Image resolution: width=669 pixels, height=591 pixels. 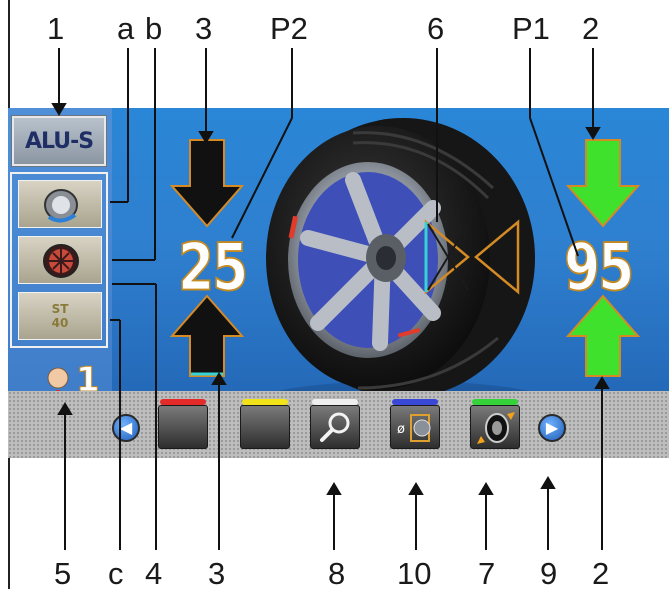 I want to click on led-yellow, so click(x=265, y=402).